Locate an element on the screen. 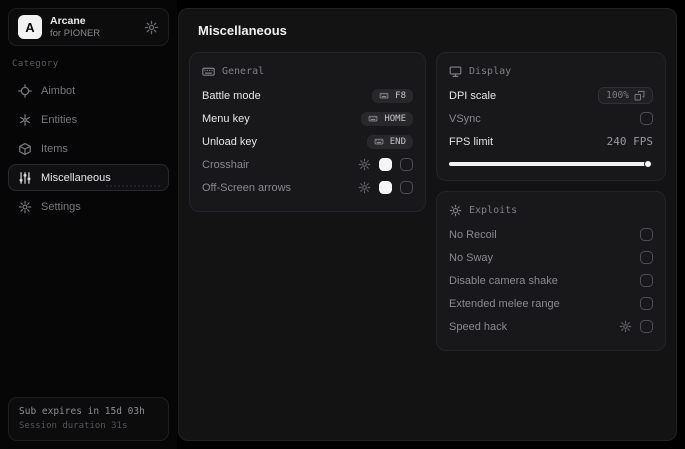 Image resolution: width=685 pixels, height=449 pixels. row-extended-melee-range: Extended melee range is located at coordinates (551, 303).